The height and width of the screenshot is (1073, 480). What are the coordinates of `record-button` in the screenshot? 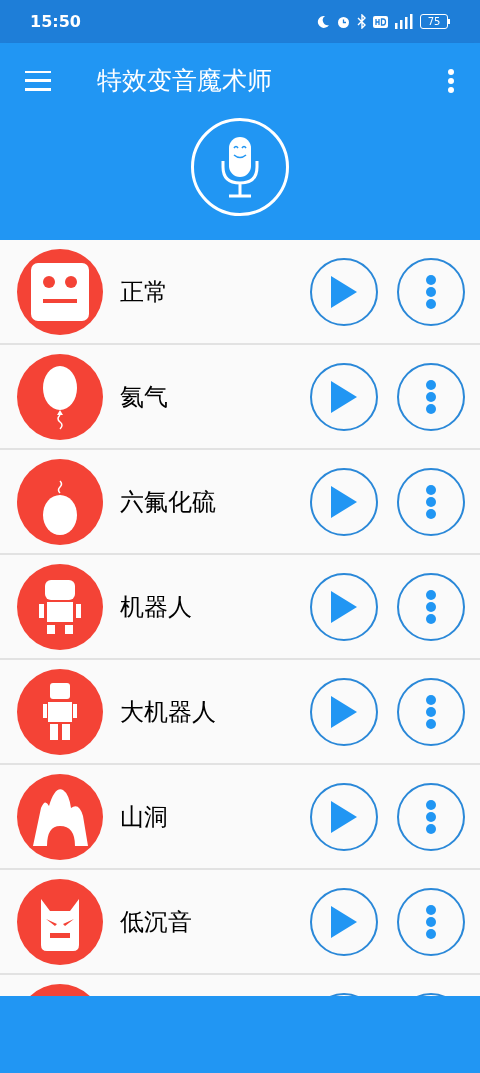 It's located at (240, 167).